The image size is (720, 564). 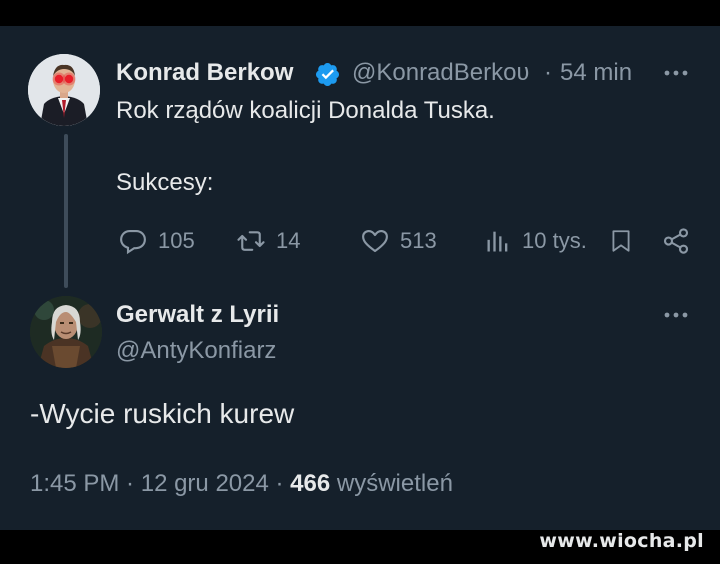 What do you see at coordinates (176, 240) in the screenshot?
I see `reply-count: 105` at bounding box center [176, 240].